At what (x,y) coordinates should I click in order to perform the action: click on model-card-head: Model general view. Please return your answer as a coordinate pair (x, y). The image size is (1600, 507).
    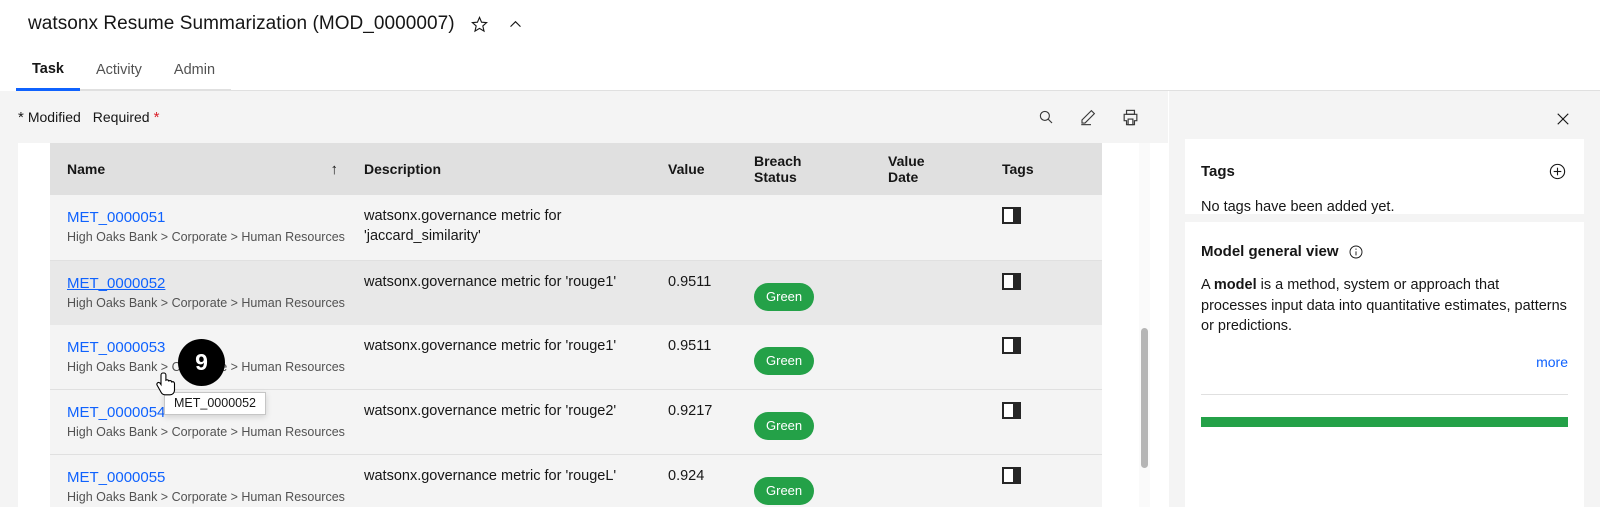
    Looking at the image, I should click on (1384, 241).